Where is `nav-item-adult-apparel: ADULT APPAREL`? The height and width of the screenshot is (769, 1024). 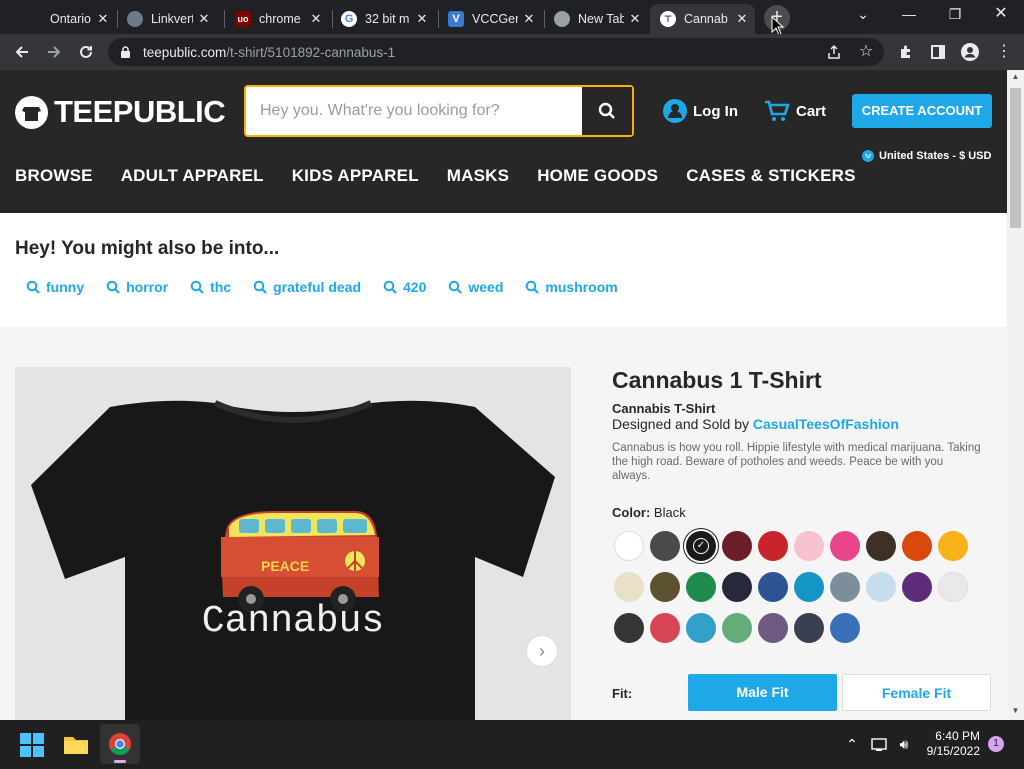
nav-item-adult-apparel: ADULT APPAREL is located at coordinates (192, 176).